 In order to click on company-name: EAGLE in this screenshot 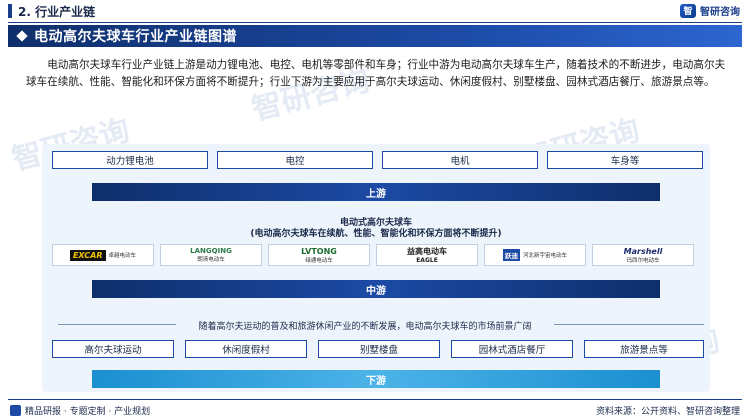, I will do `click(427, 260)`.